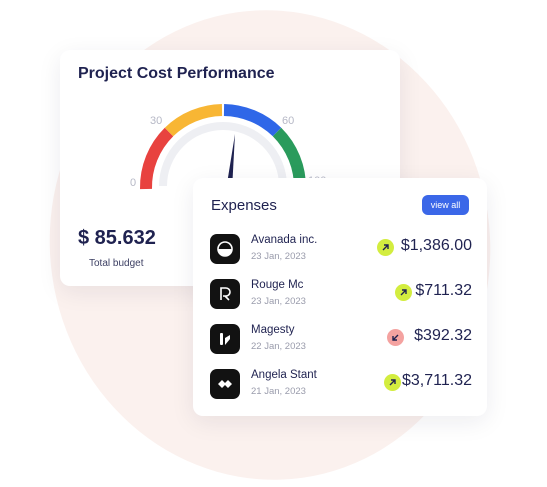 The height and width of the screenshot is (487, 547). What do you see at coordinates (284, 240) in the screenshot?
I see `expense-name: Avanada inc.` at bounding box center [284, 240].